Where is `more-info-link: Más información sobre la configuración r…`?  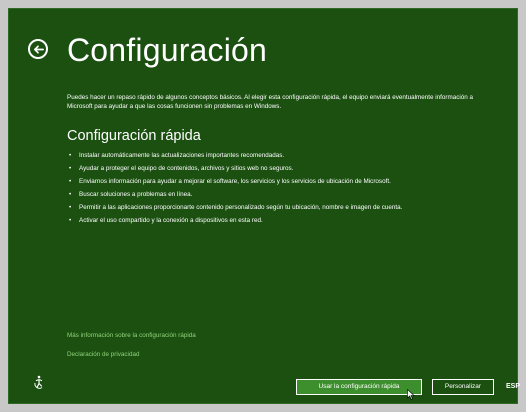 more-info-link: Más información sobre la configuración r… is located at coordinates (131, 335).